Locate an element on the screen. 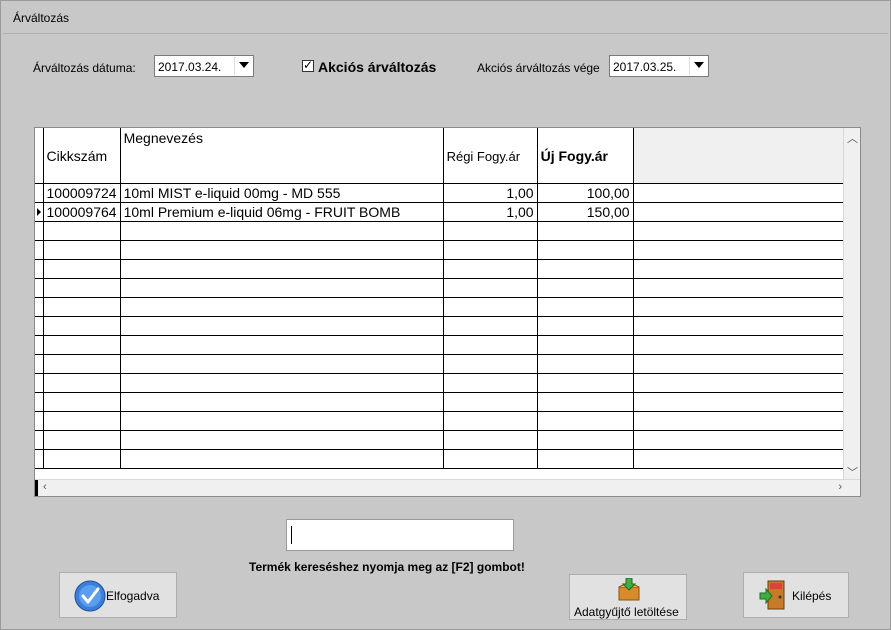  horizontal-scrollbar: ‹ › is located at coordinates (447, 487).